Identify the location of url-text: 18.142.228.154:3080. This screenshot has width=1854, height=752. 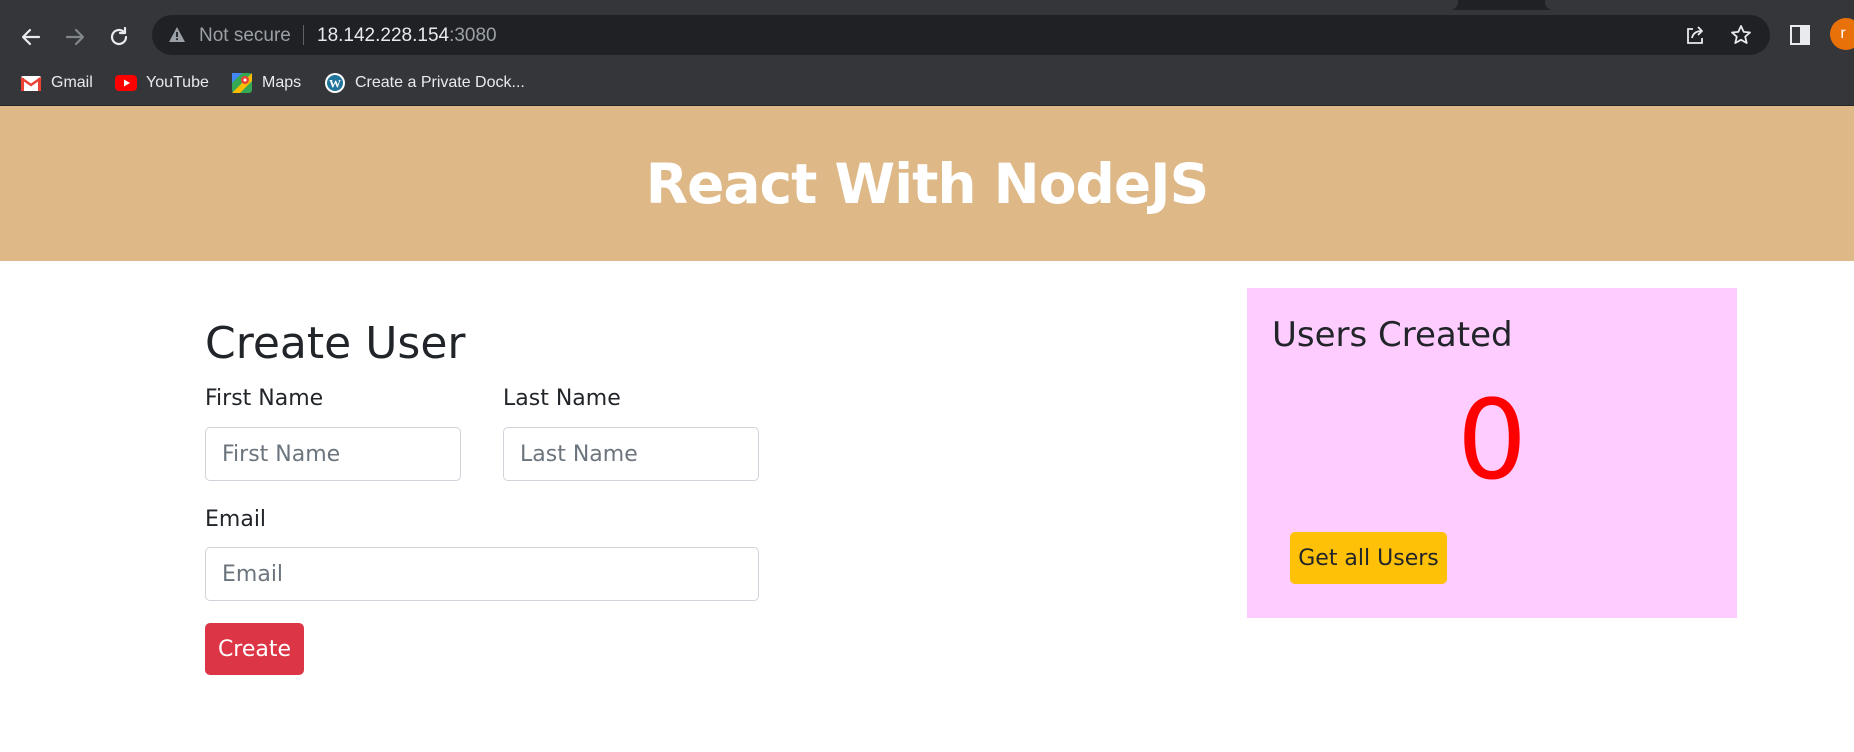
(407, 36).